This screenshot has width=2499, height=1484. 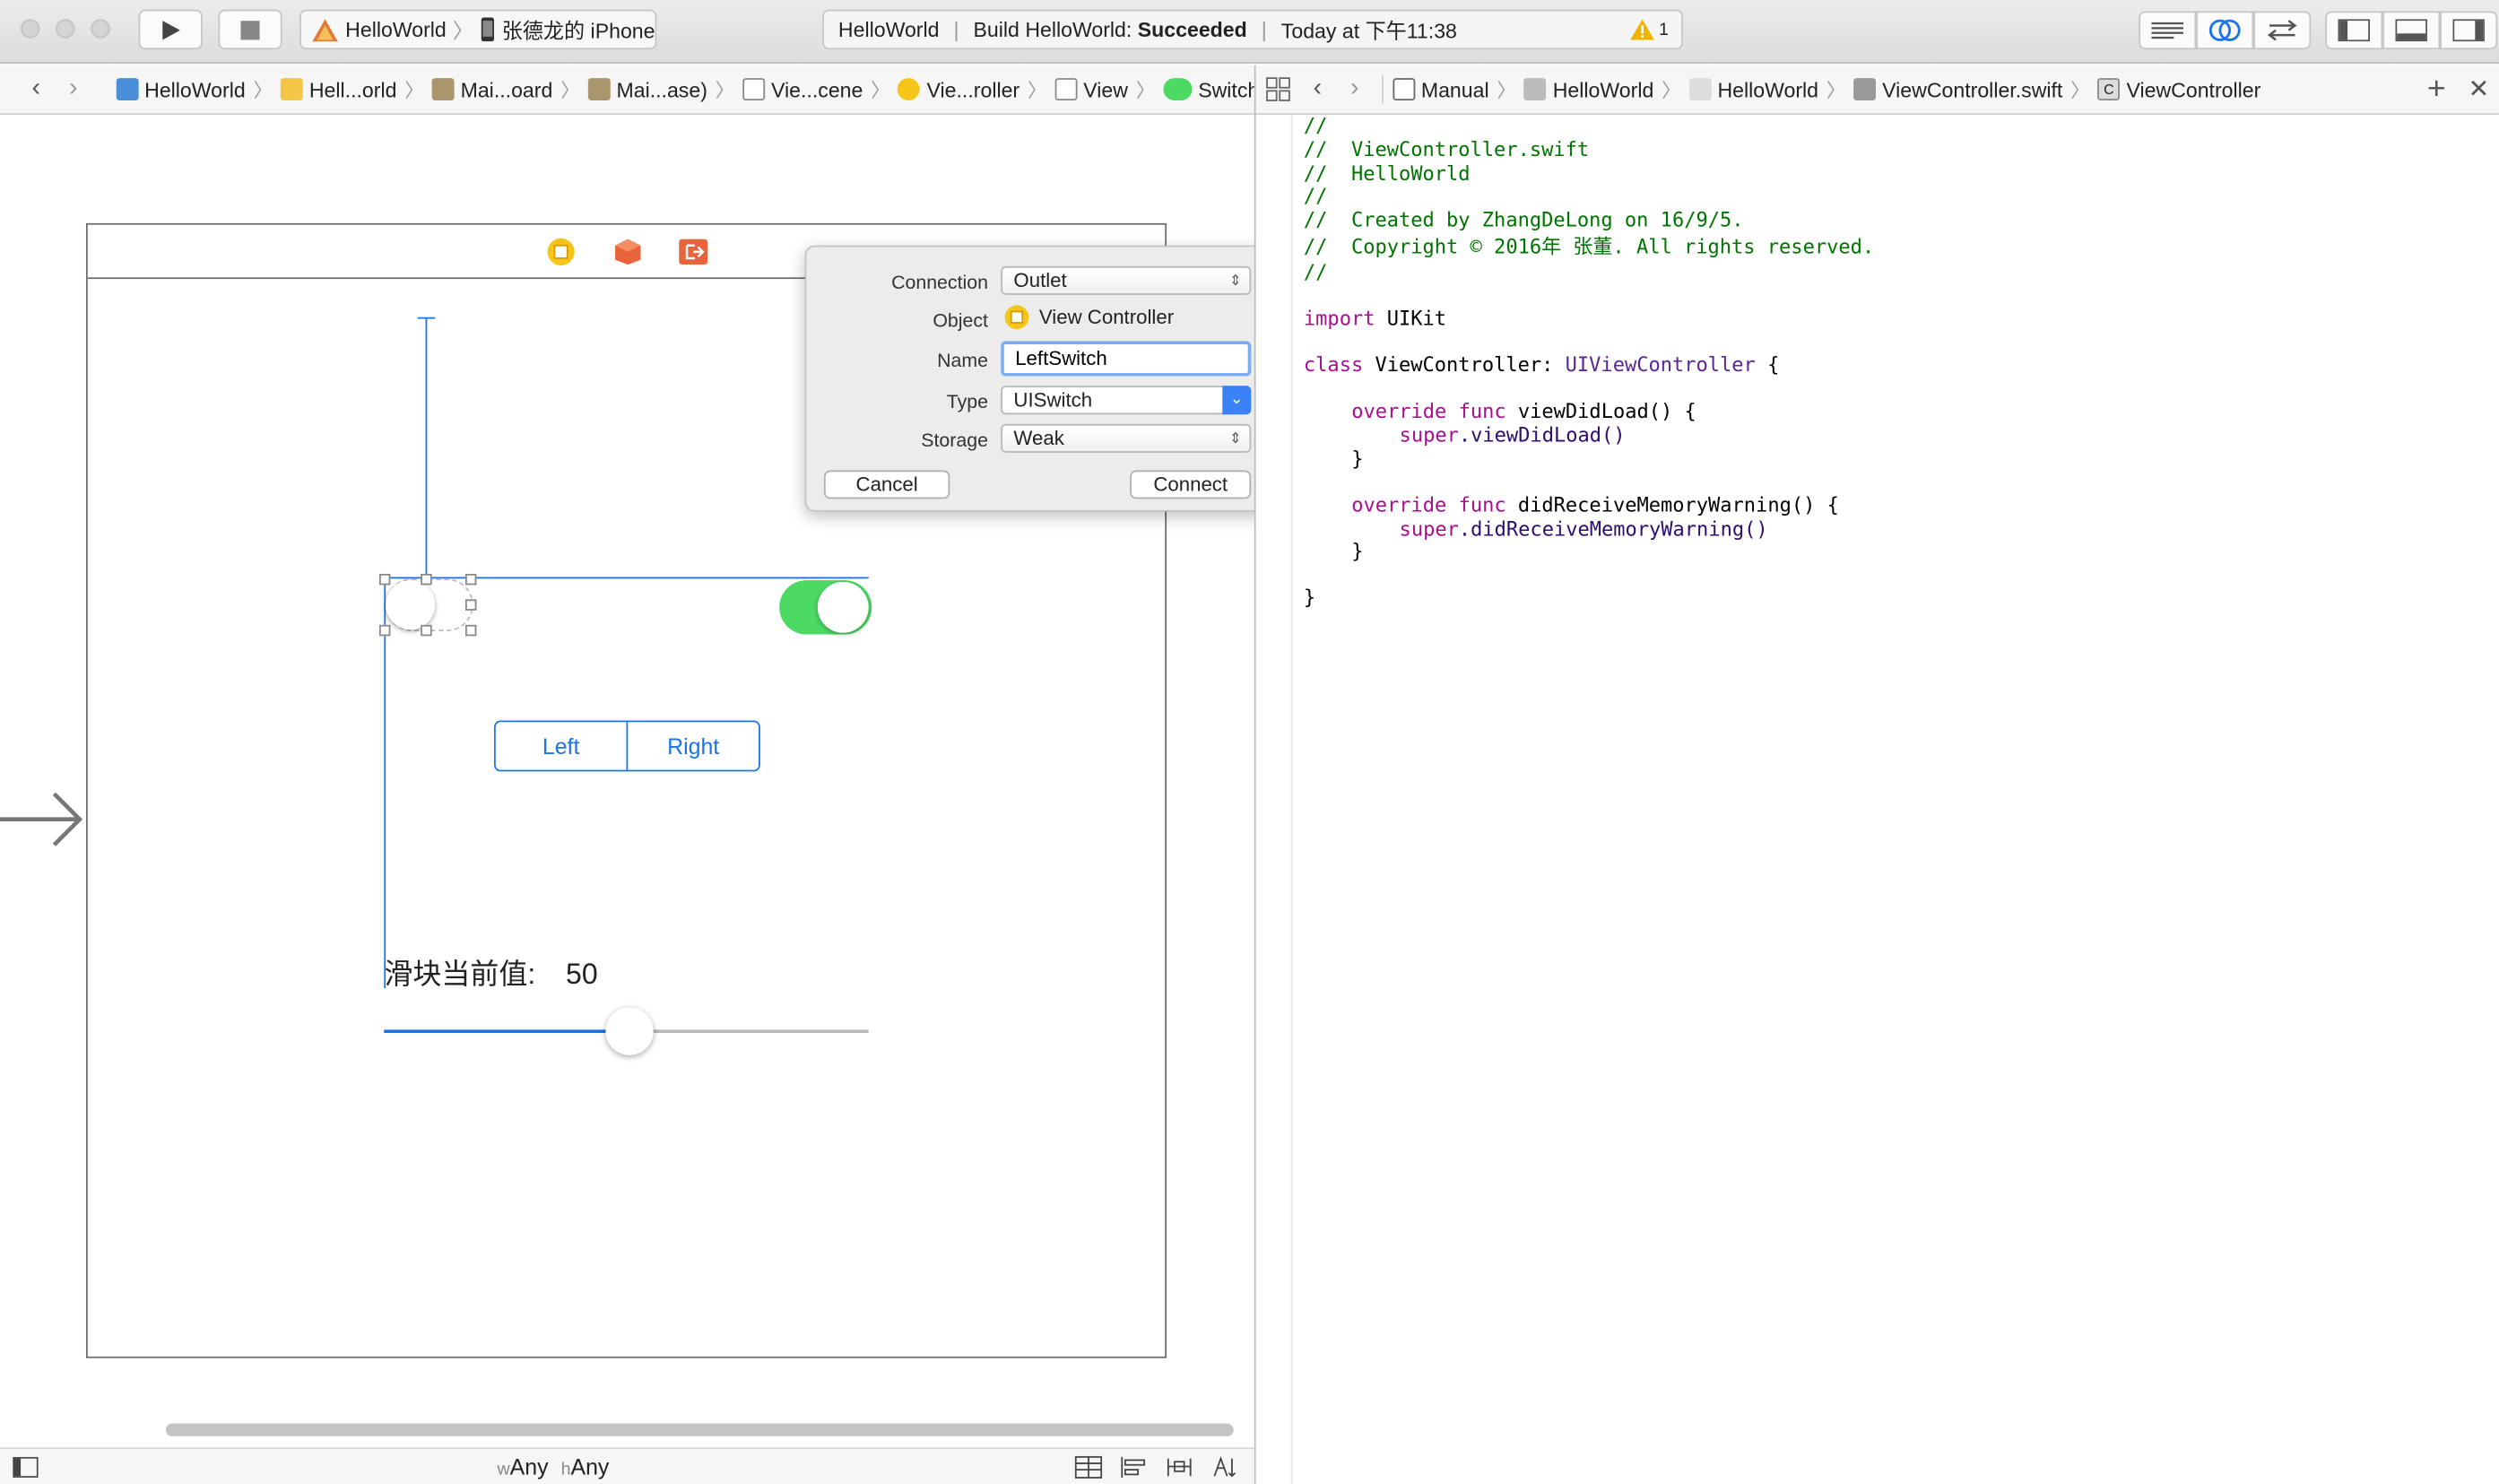 I want to click on align-icon, so click(x=1133, y=1468).